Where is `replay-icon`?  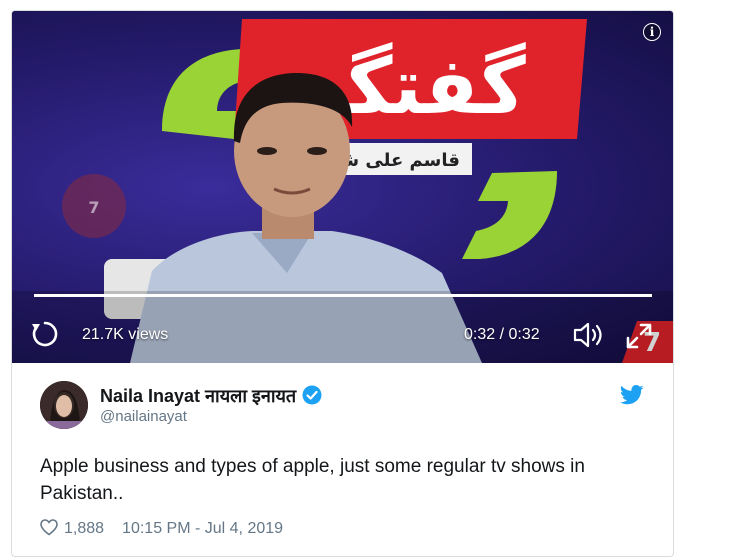 replay-icon is located at coordinates (45, 334).